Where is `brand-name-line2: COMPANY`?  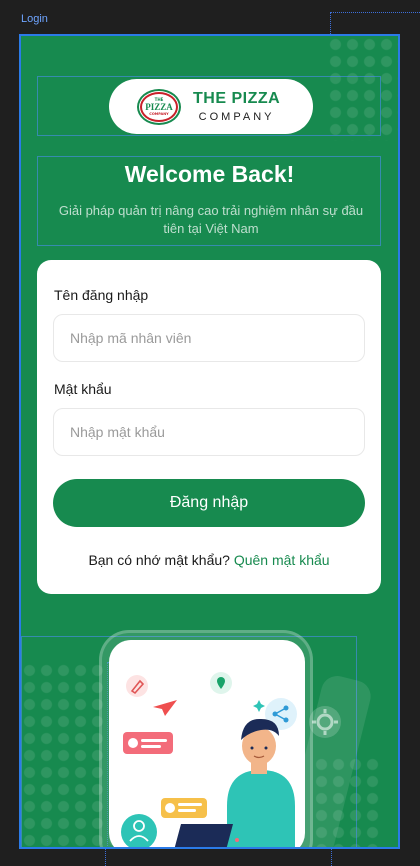 brand-name-line2: COMPANY is located at coordinates (236, 116).